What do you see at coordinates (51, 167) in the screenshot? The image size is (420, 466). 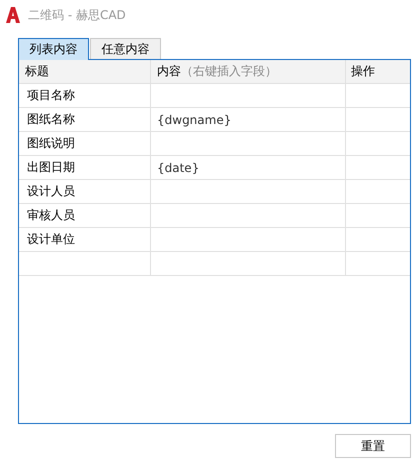 I see `table-cell: 出图日期` at bounding box center [51, 167].